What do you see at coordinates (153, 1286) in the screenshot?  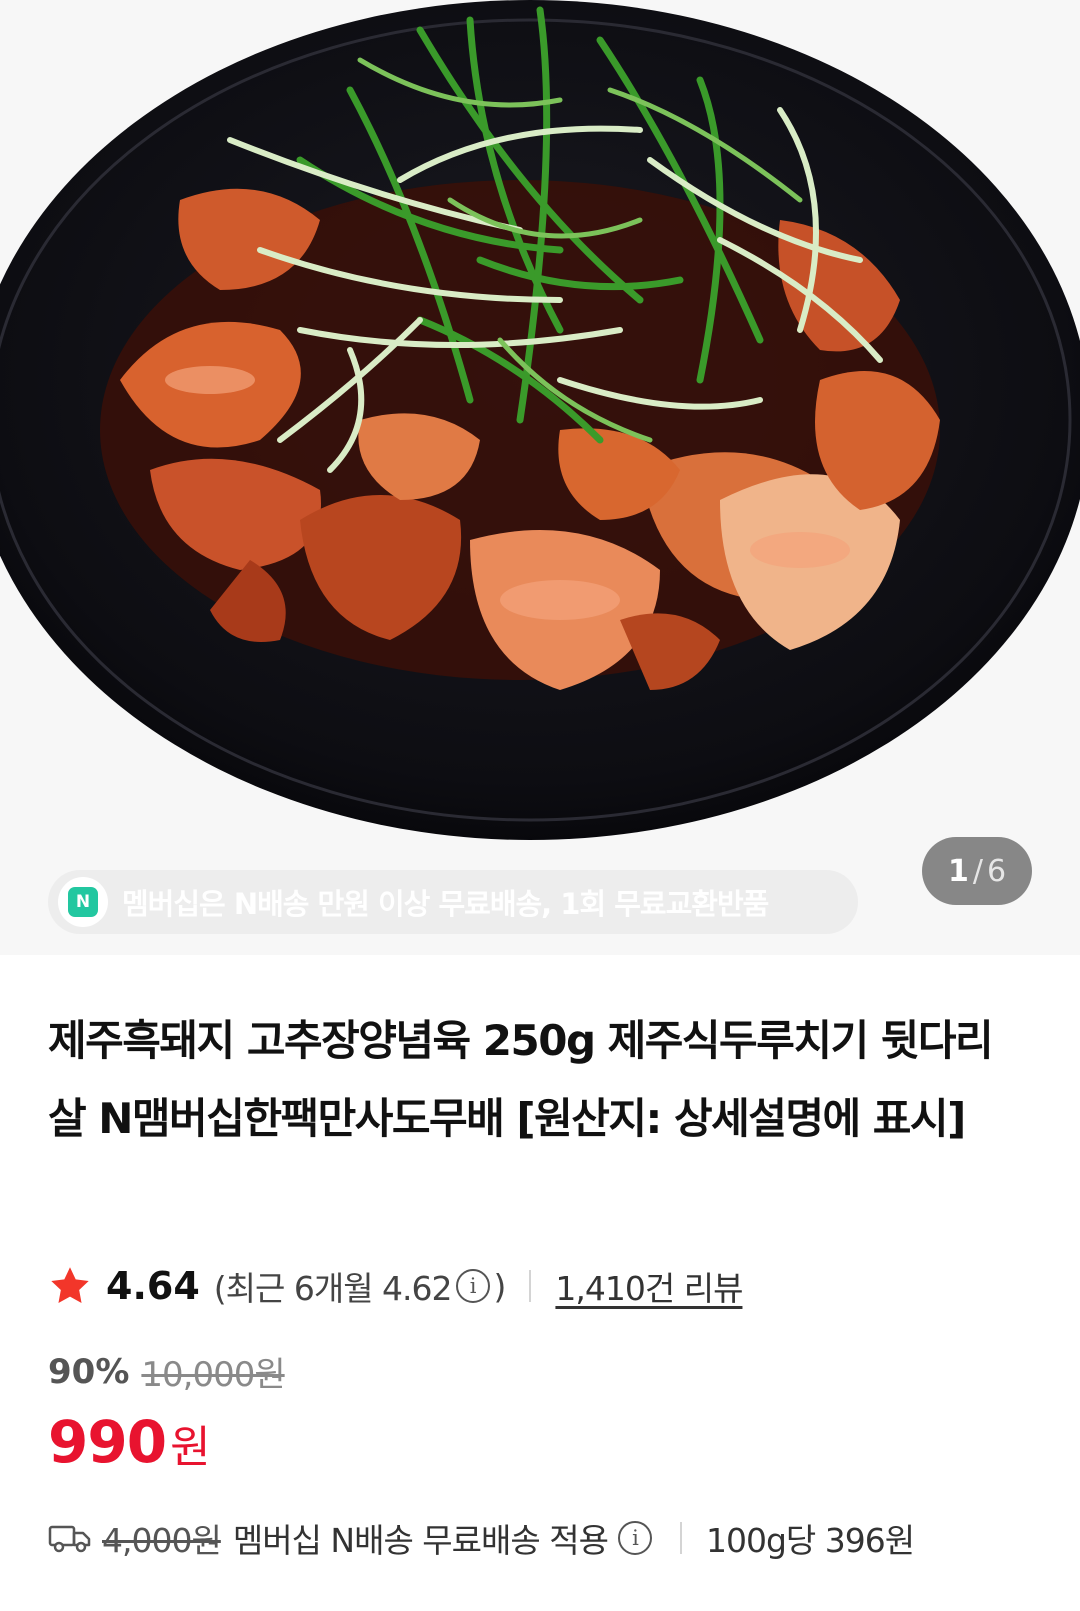 I see `rating-value: 4.64` at bounding box center [153, 1286].